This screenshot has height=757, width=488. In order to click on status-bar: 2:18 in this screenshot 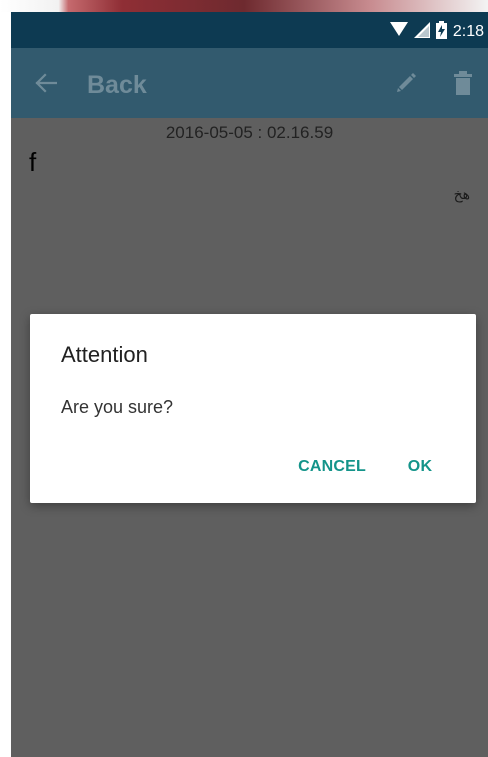, I will do `click(249, 30)`.